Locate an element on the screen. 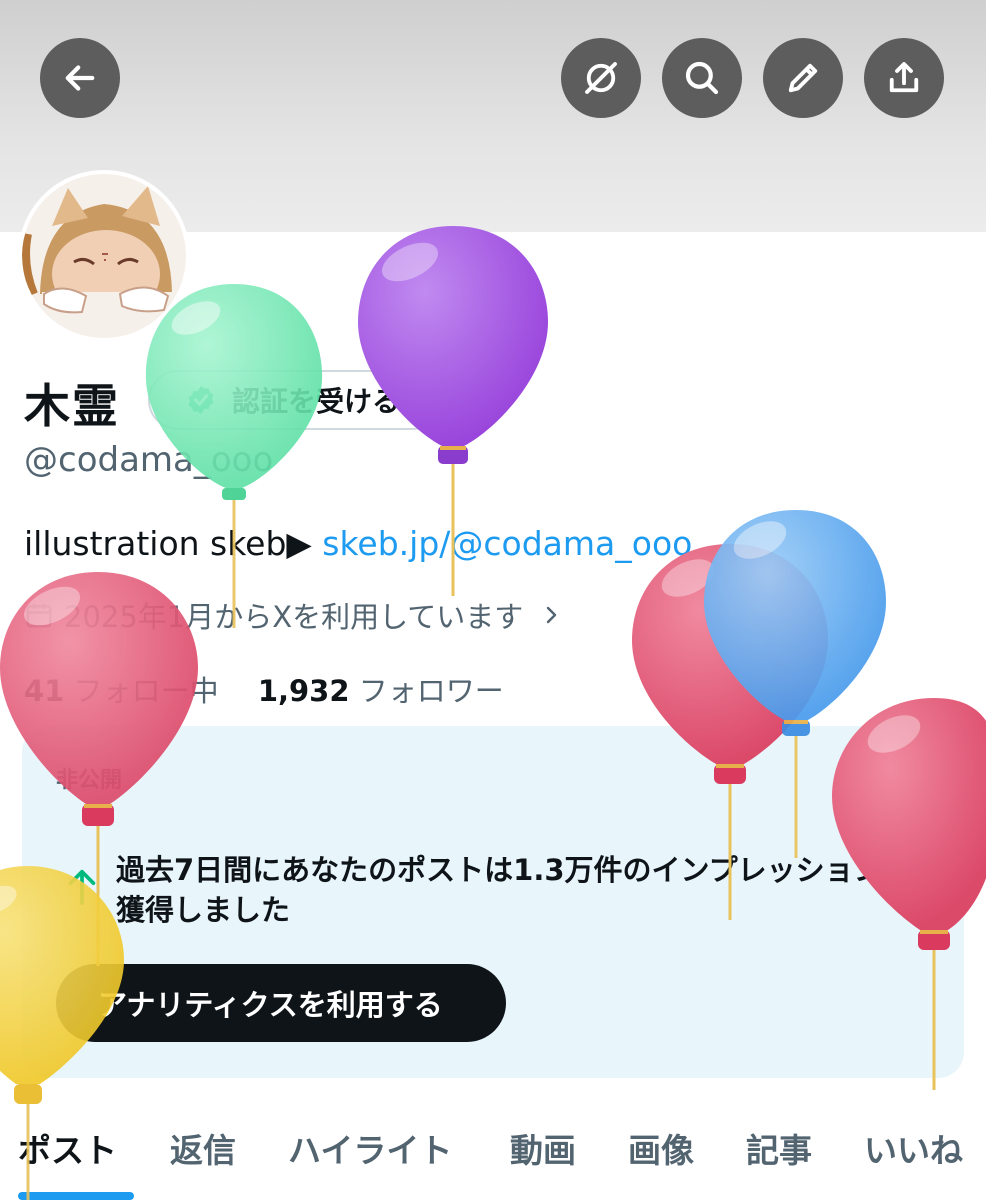 Image resolution: width=986 pixels, height=1200 pixels. grok-icon is located at coordinates (601, 78).